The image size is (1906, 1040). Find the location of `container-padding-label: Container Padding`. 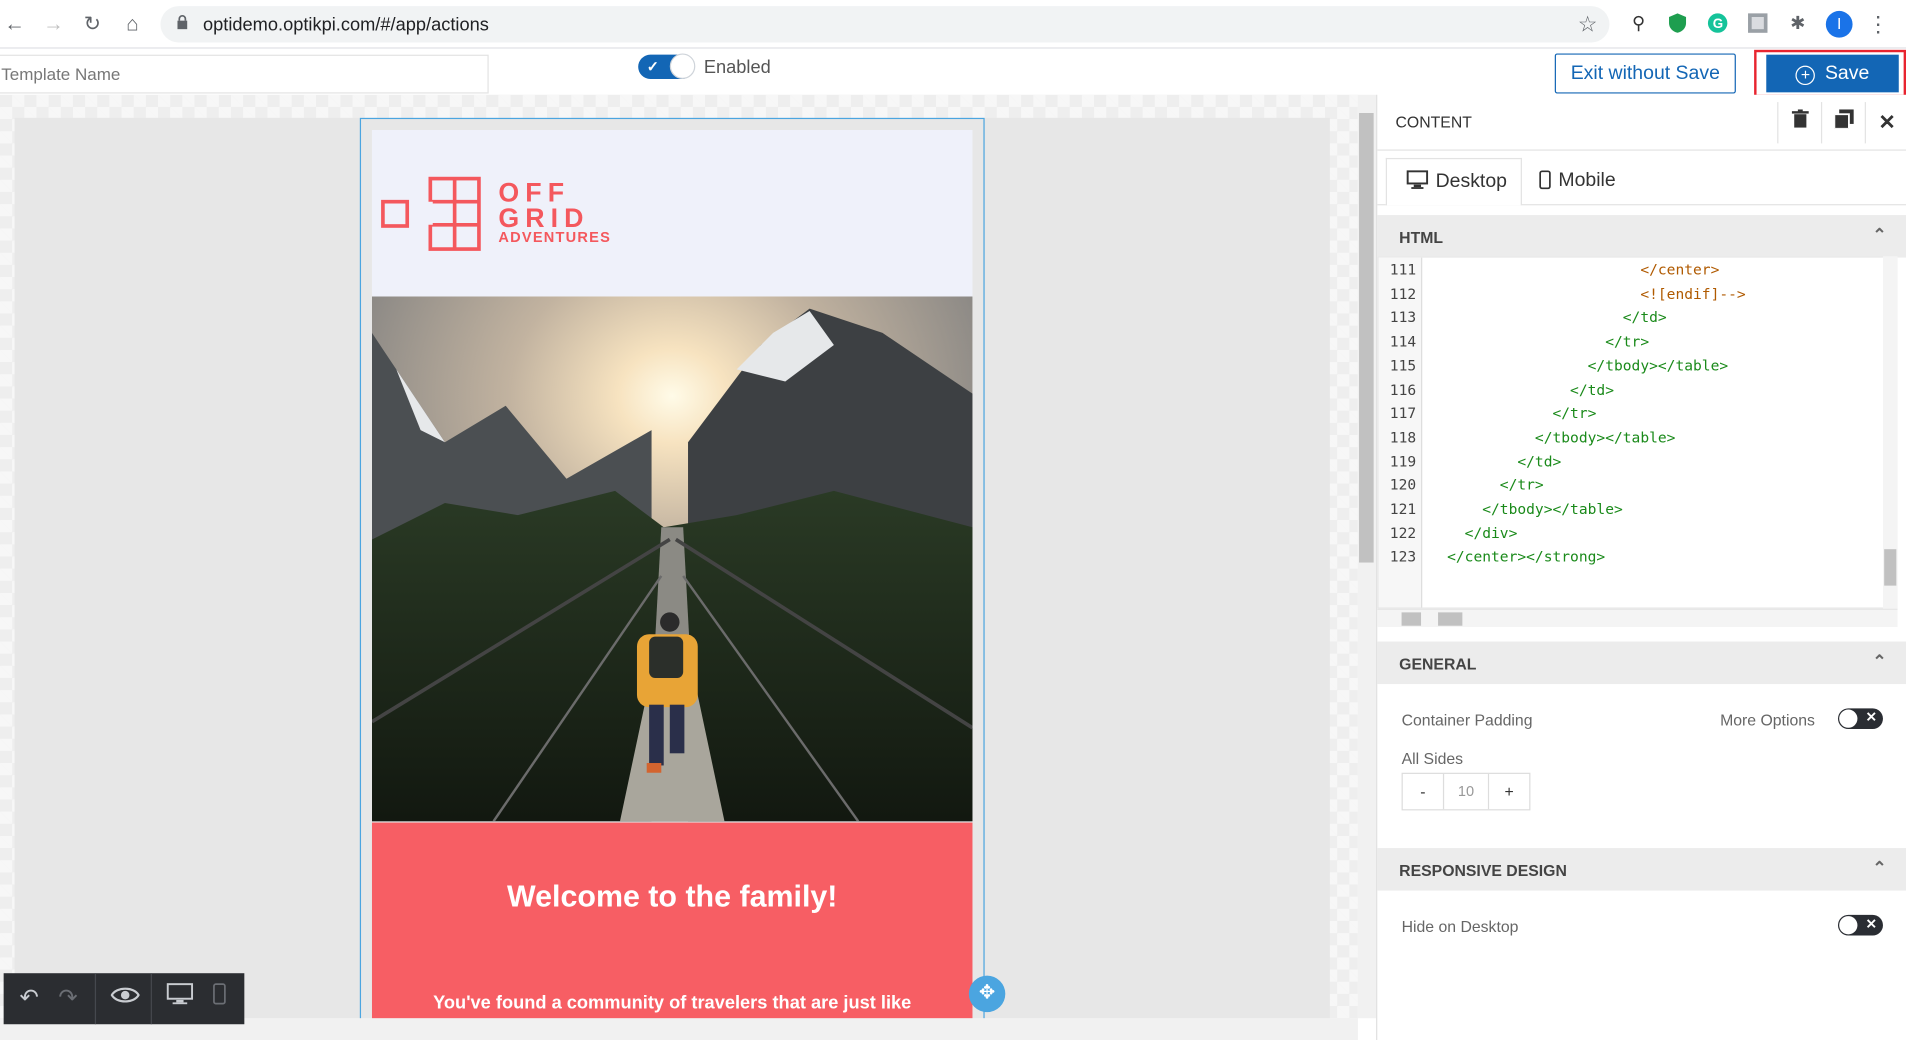

container-padding-label: Container Padding is located at coordinates (1467, 719).